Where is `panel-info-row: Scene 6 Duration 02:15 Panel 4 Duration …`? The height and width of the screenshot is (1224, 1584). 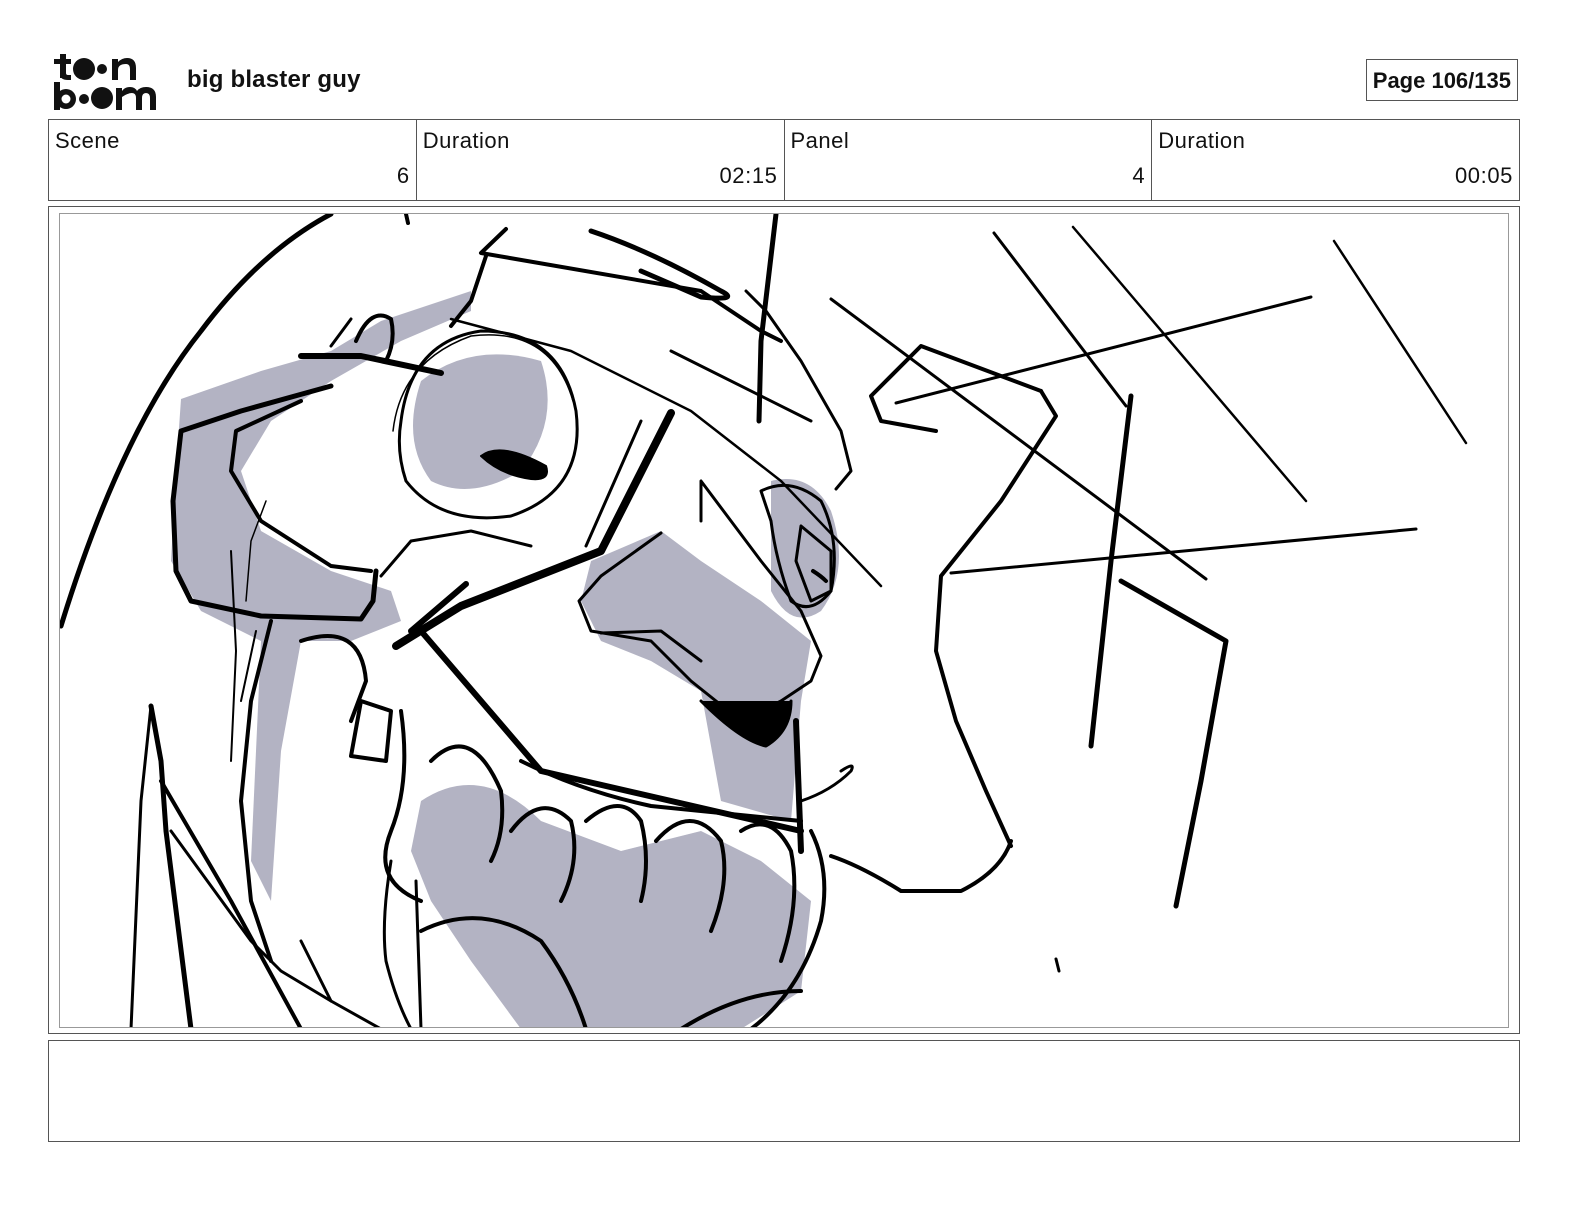 panel-info-row: Scene 6 Duration 02:15 Panel 4 Duration … is located at coordinates (784, 160).